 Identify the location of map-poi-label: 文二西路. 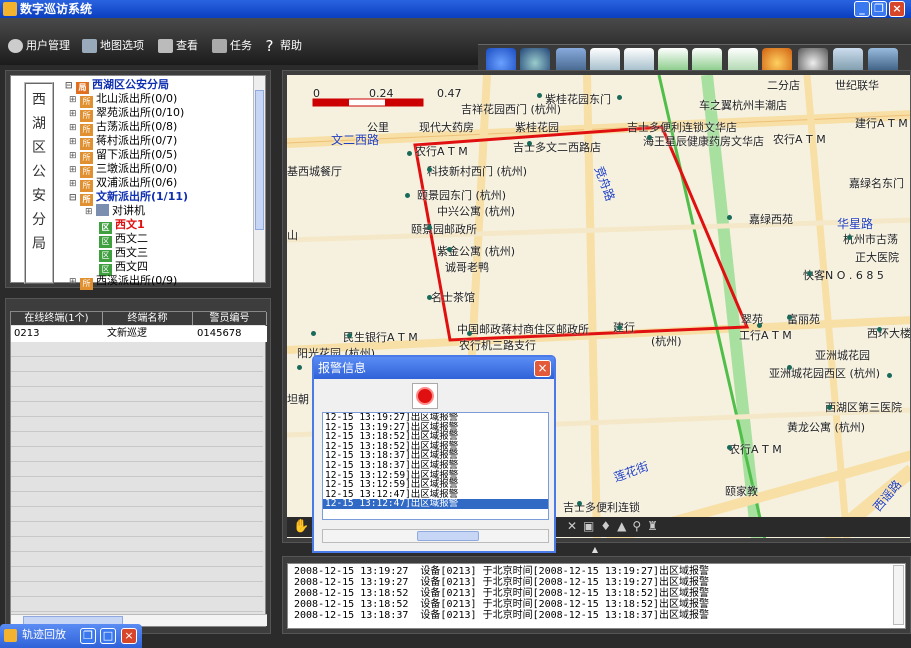
(355, 139).